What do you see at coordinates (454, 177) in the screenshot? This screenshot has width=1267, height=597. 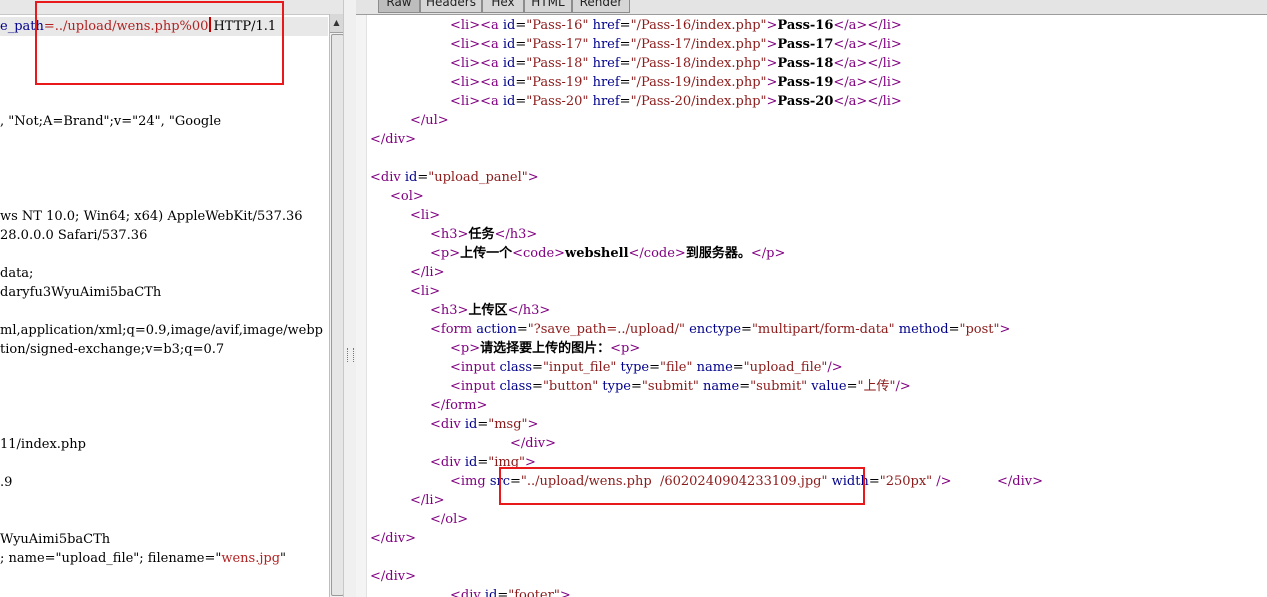 I see `response-line: <div id="upload_panel">` at bounding box center [454, 177].